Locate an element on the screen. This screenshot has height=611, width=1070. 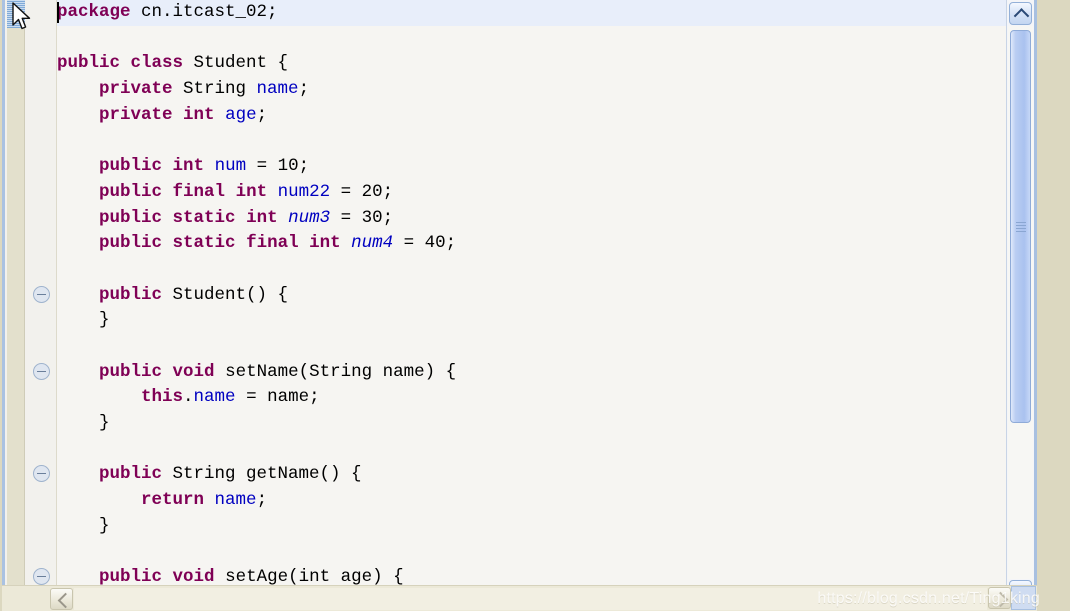
chevron-left-icon is located at coordinates (65, 600).